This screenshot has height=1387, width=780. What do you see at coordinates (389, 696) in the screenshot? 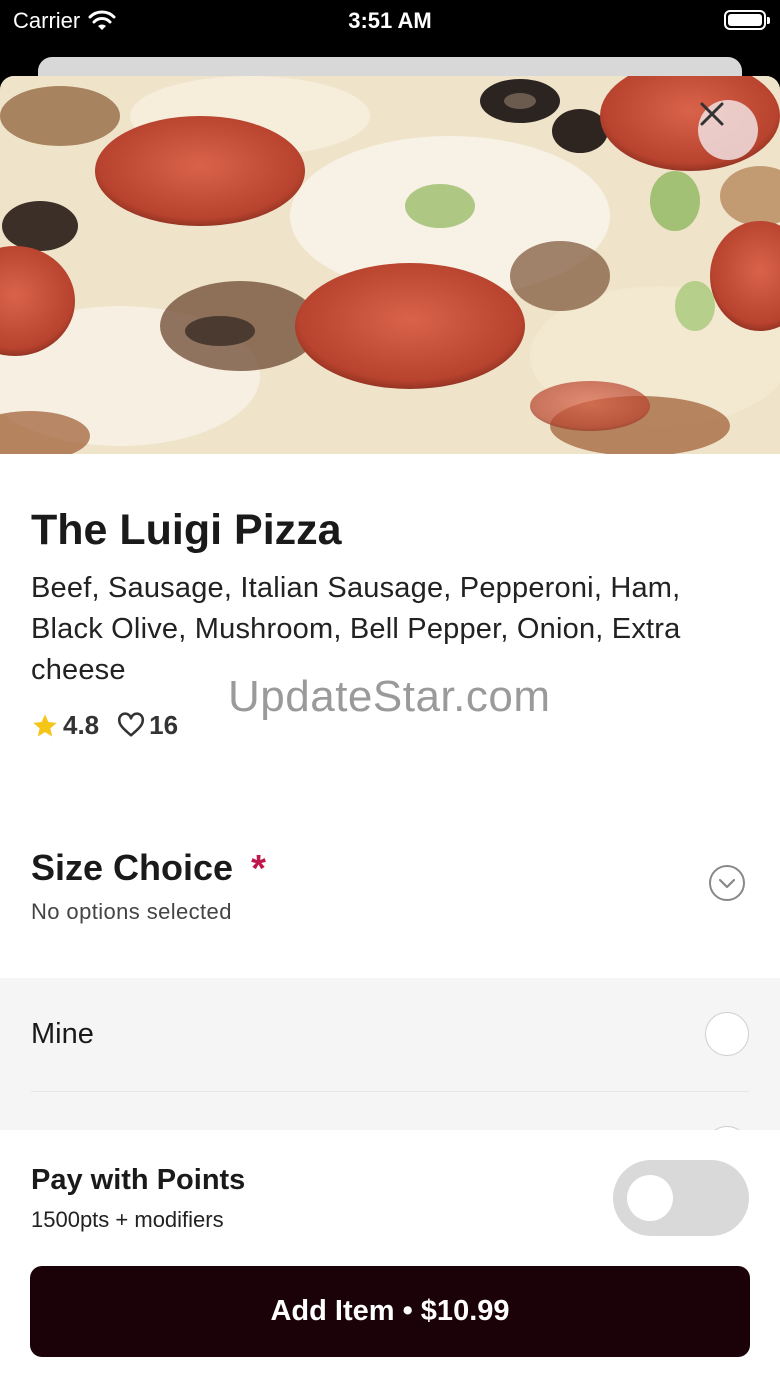
I see `watermark: UpdateStar.com` at bounding box center [389, 696].